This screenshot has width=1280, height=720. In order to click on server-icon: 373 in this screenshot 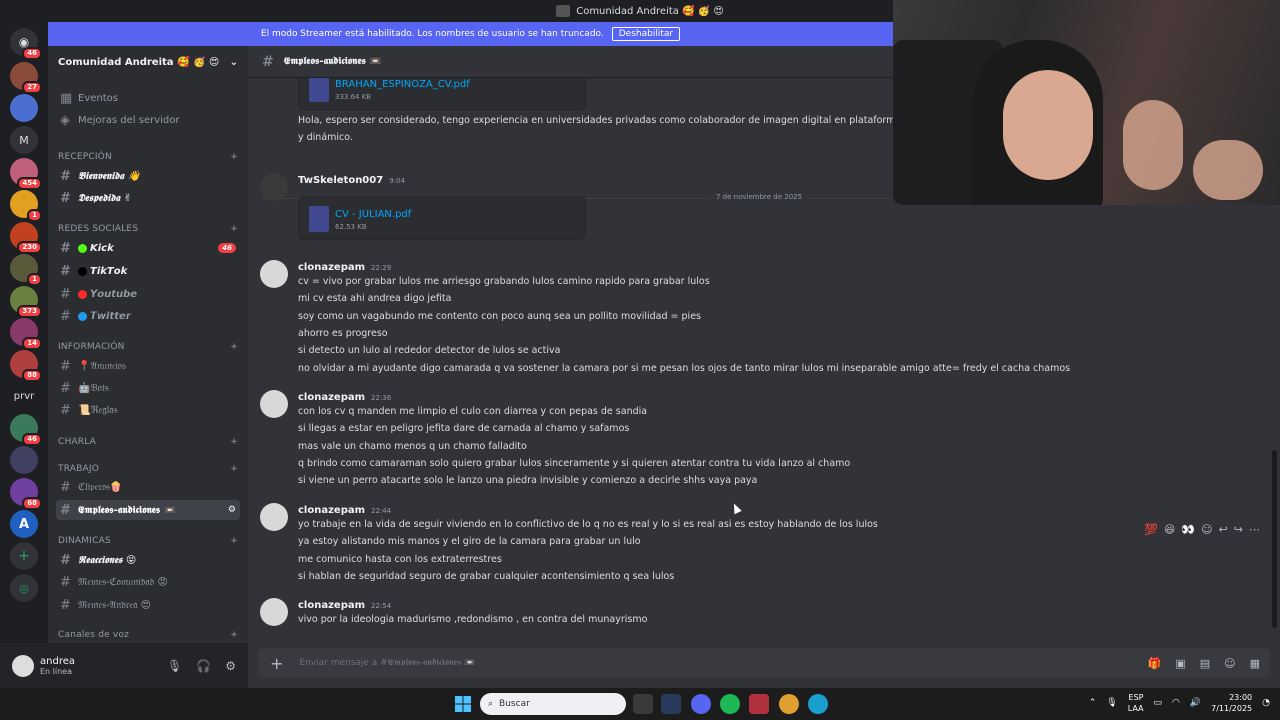, I will do `click(26, 302)`.